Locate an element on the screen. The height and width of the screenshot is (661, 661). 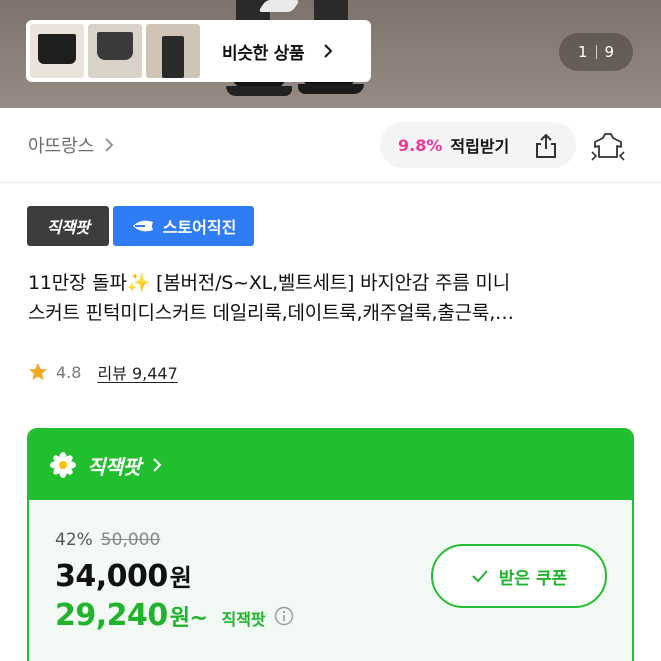
sale-price: 34,000원 is located at coordinates (123, 576).